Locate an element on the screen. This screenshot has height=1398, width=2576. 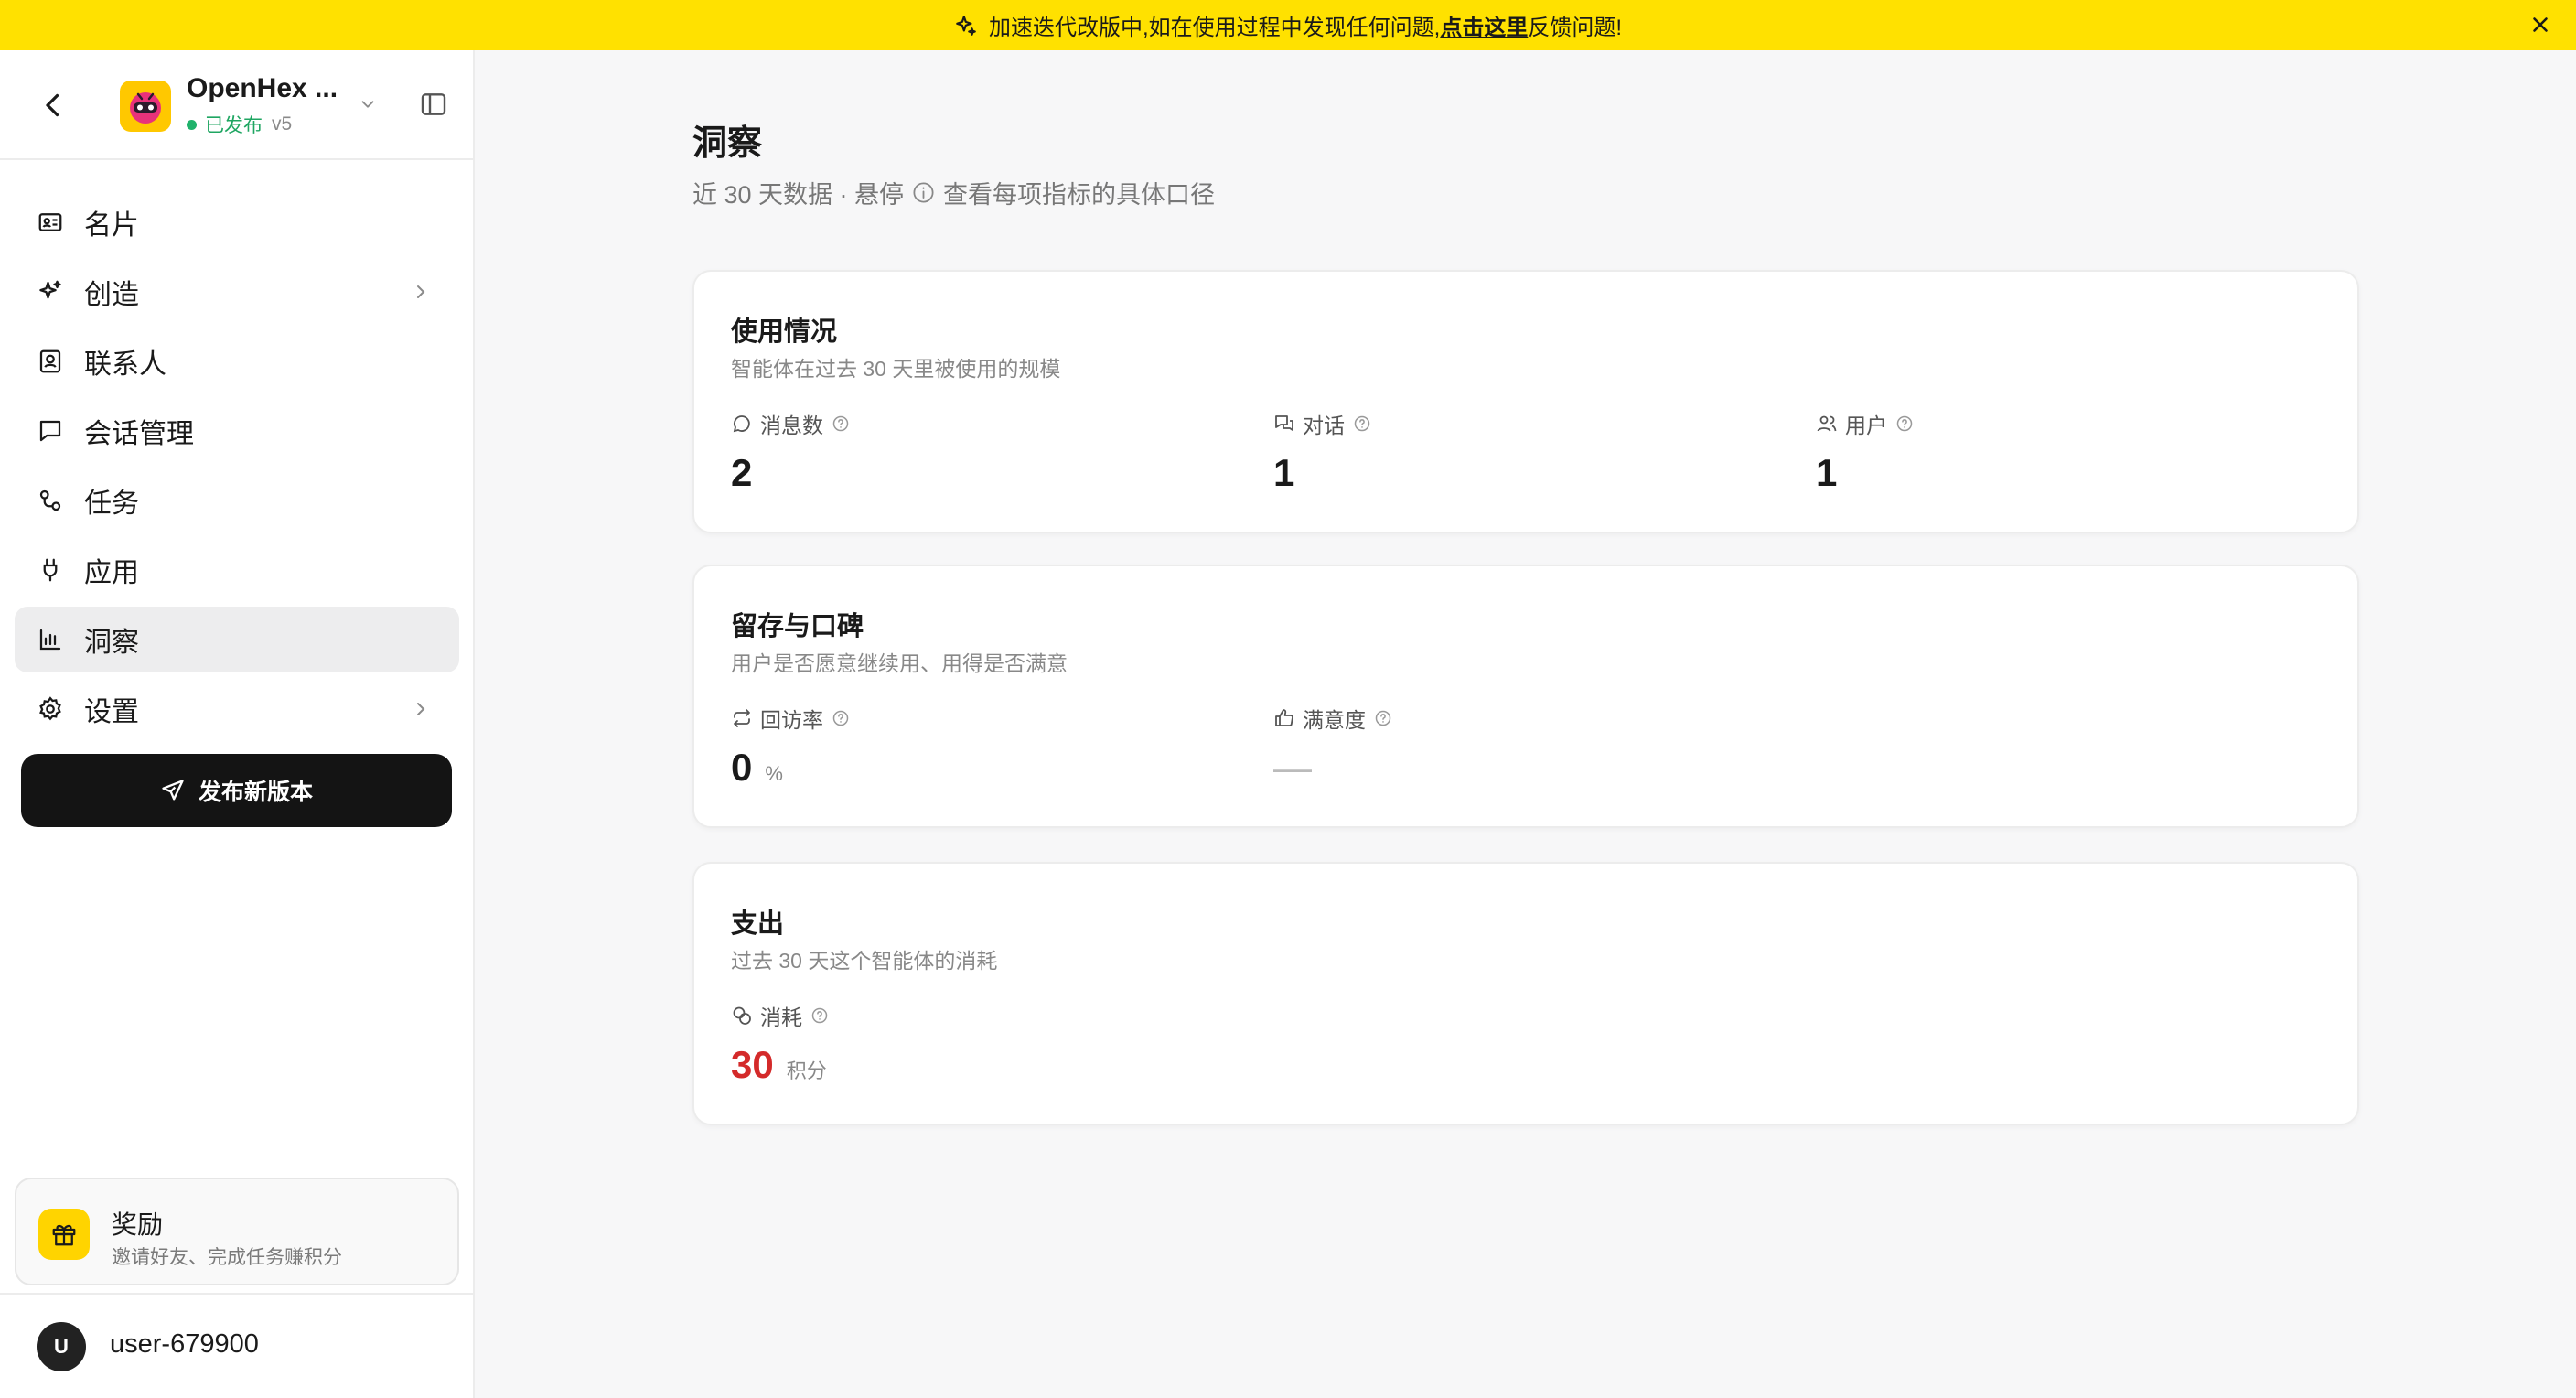
metric-label: 消息数 is located at coordinates (790, 423).